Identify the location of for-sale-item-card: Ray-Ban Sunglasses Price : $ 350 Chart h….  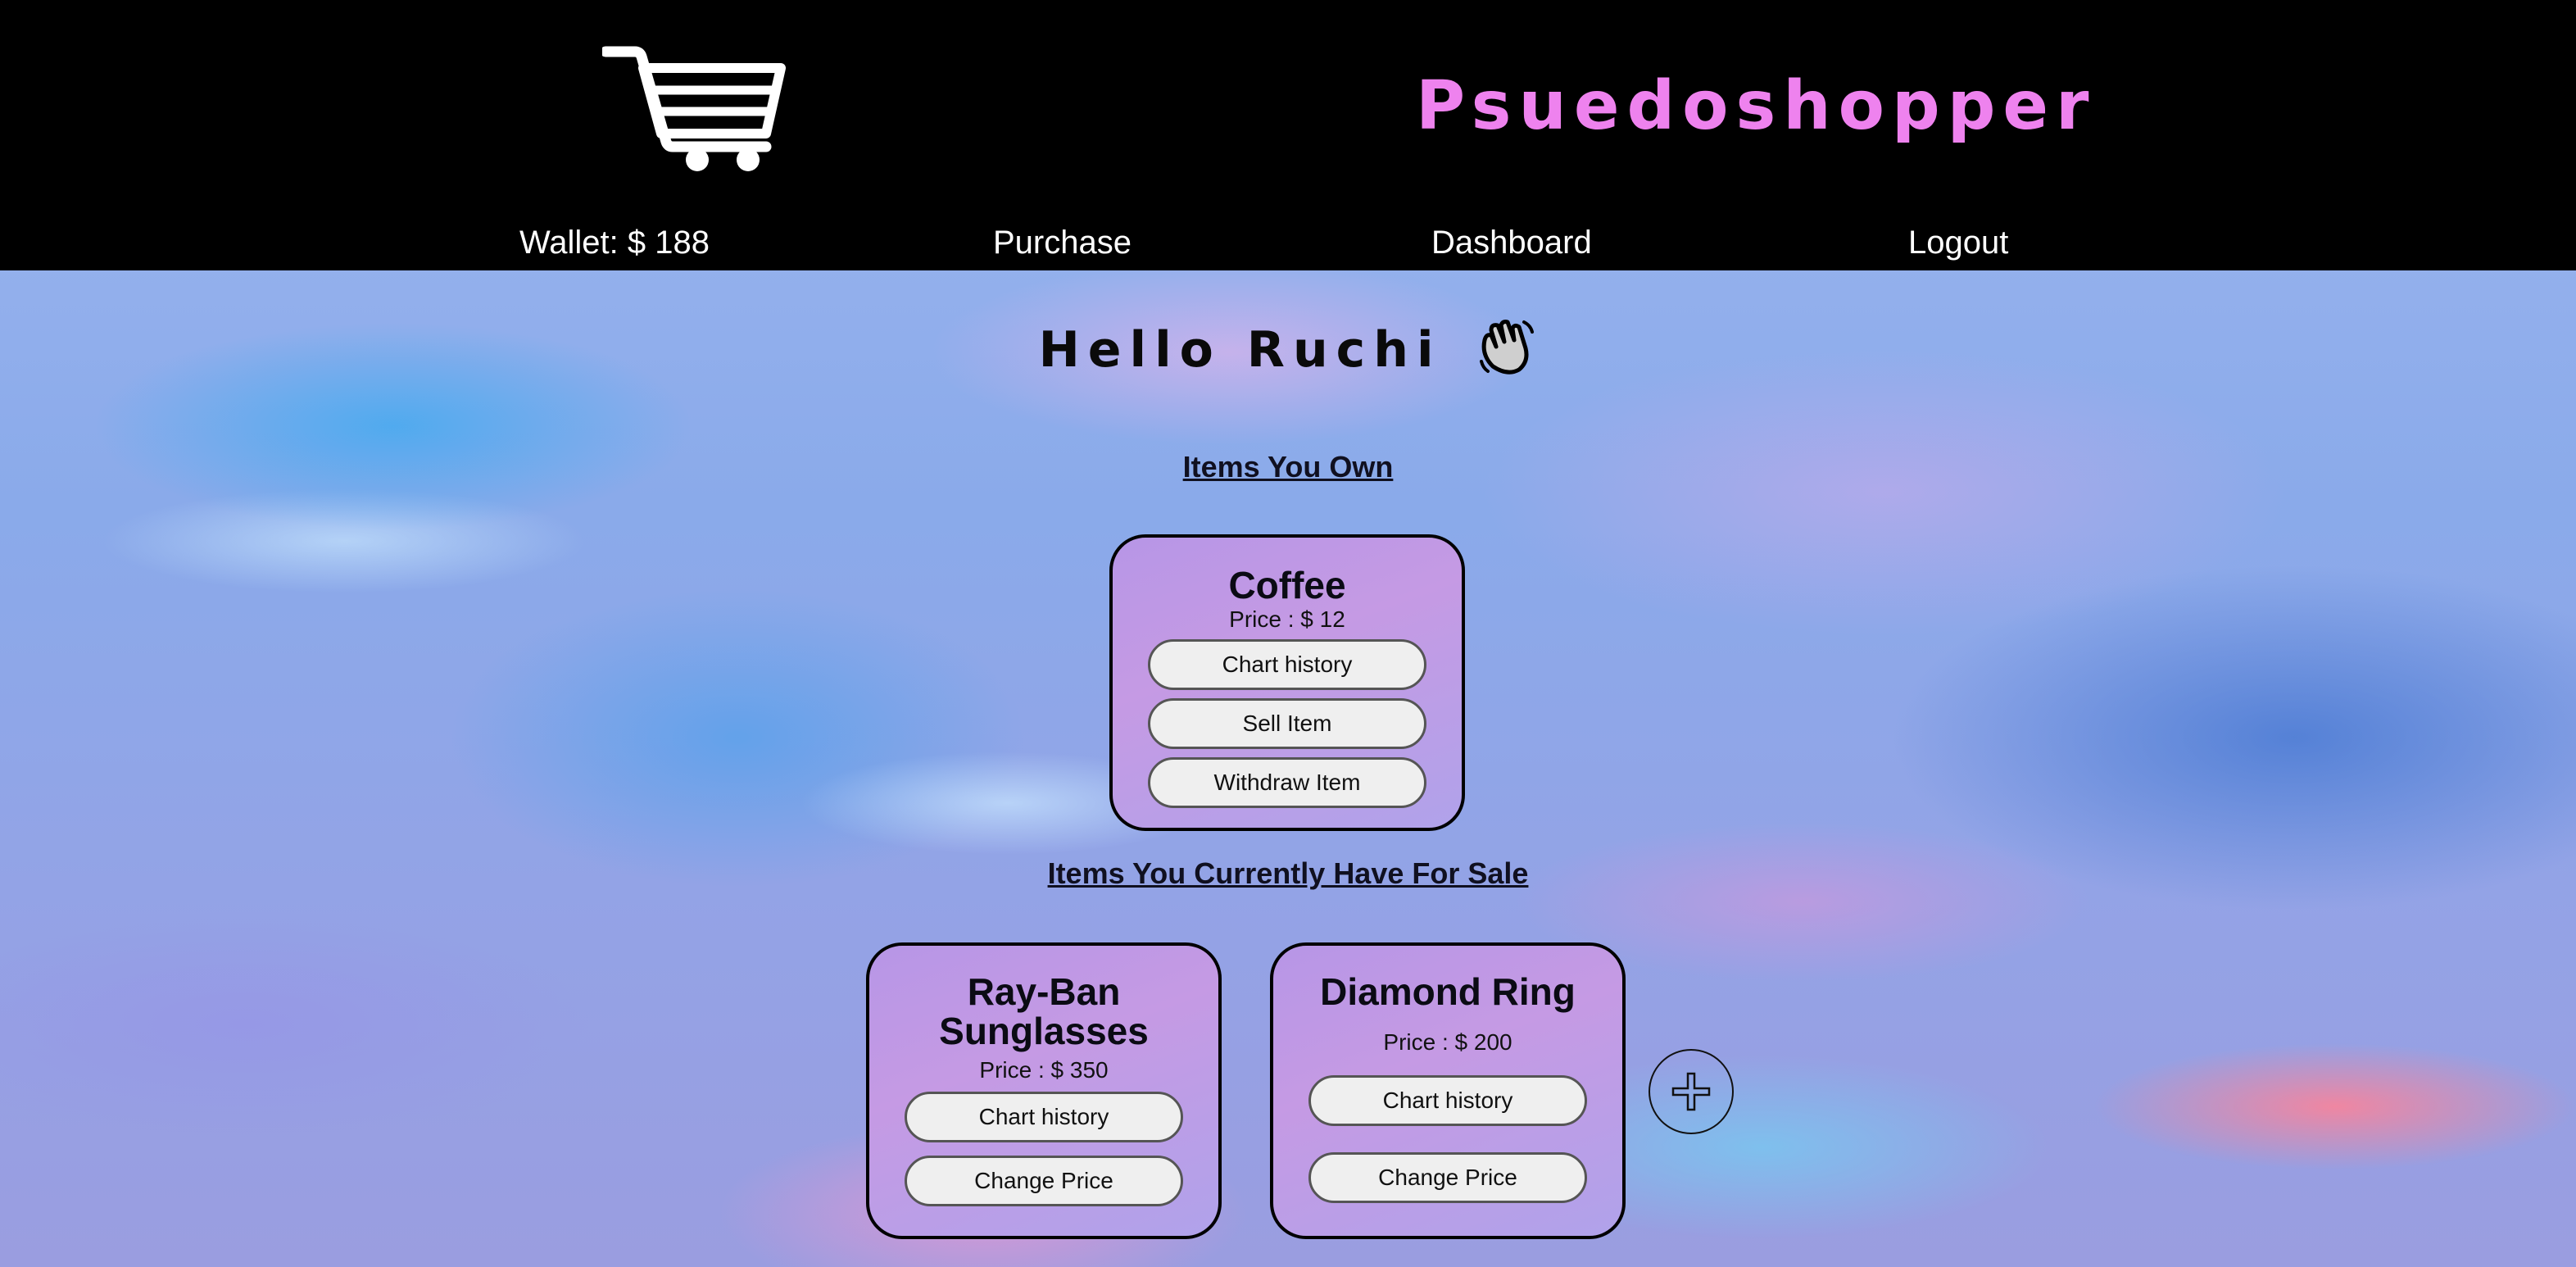
(1044, 1090).